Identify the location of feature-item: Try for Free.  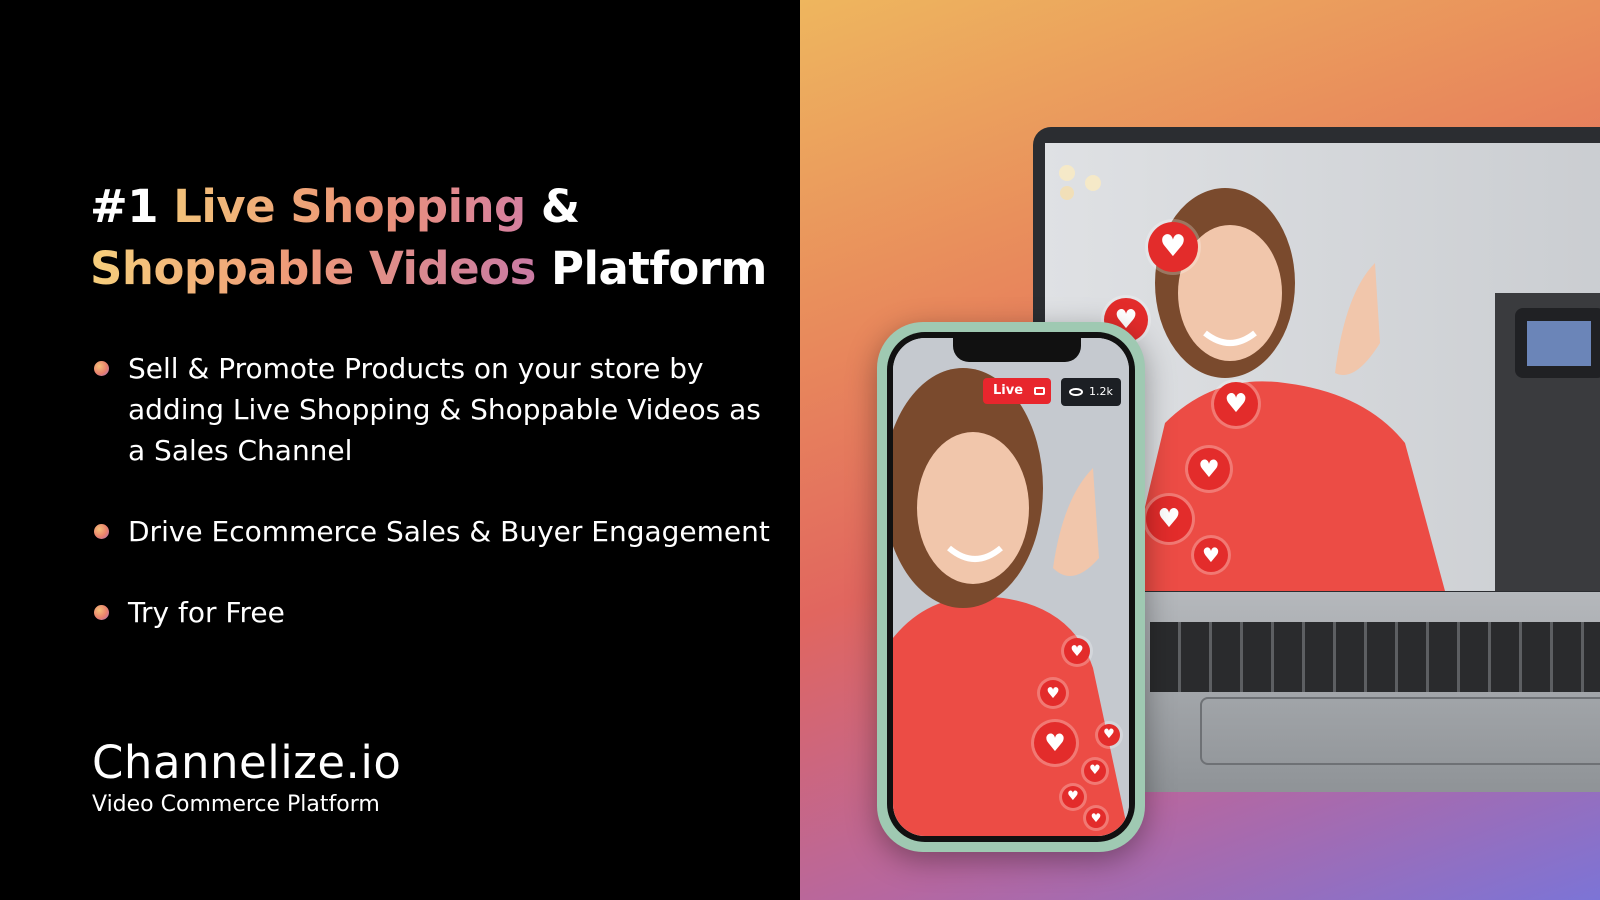
(434, 612).